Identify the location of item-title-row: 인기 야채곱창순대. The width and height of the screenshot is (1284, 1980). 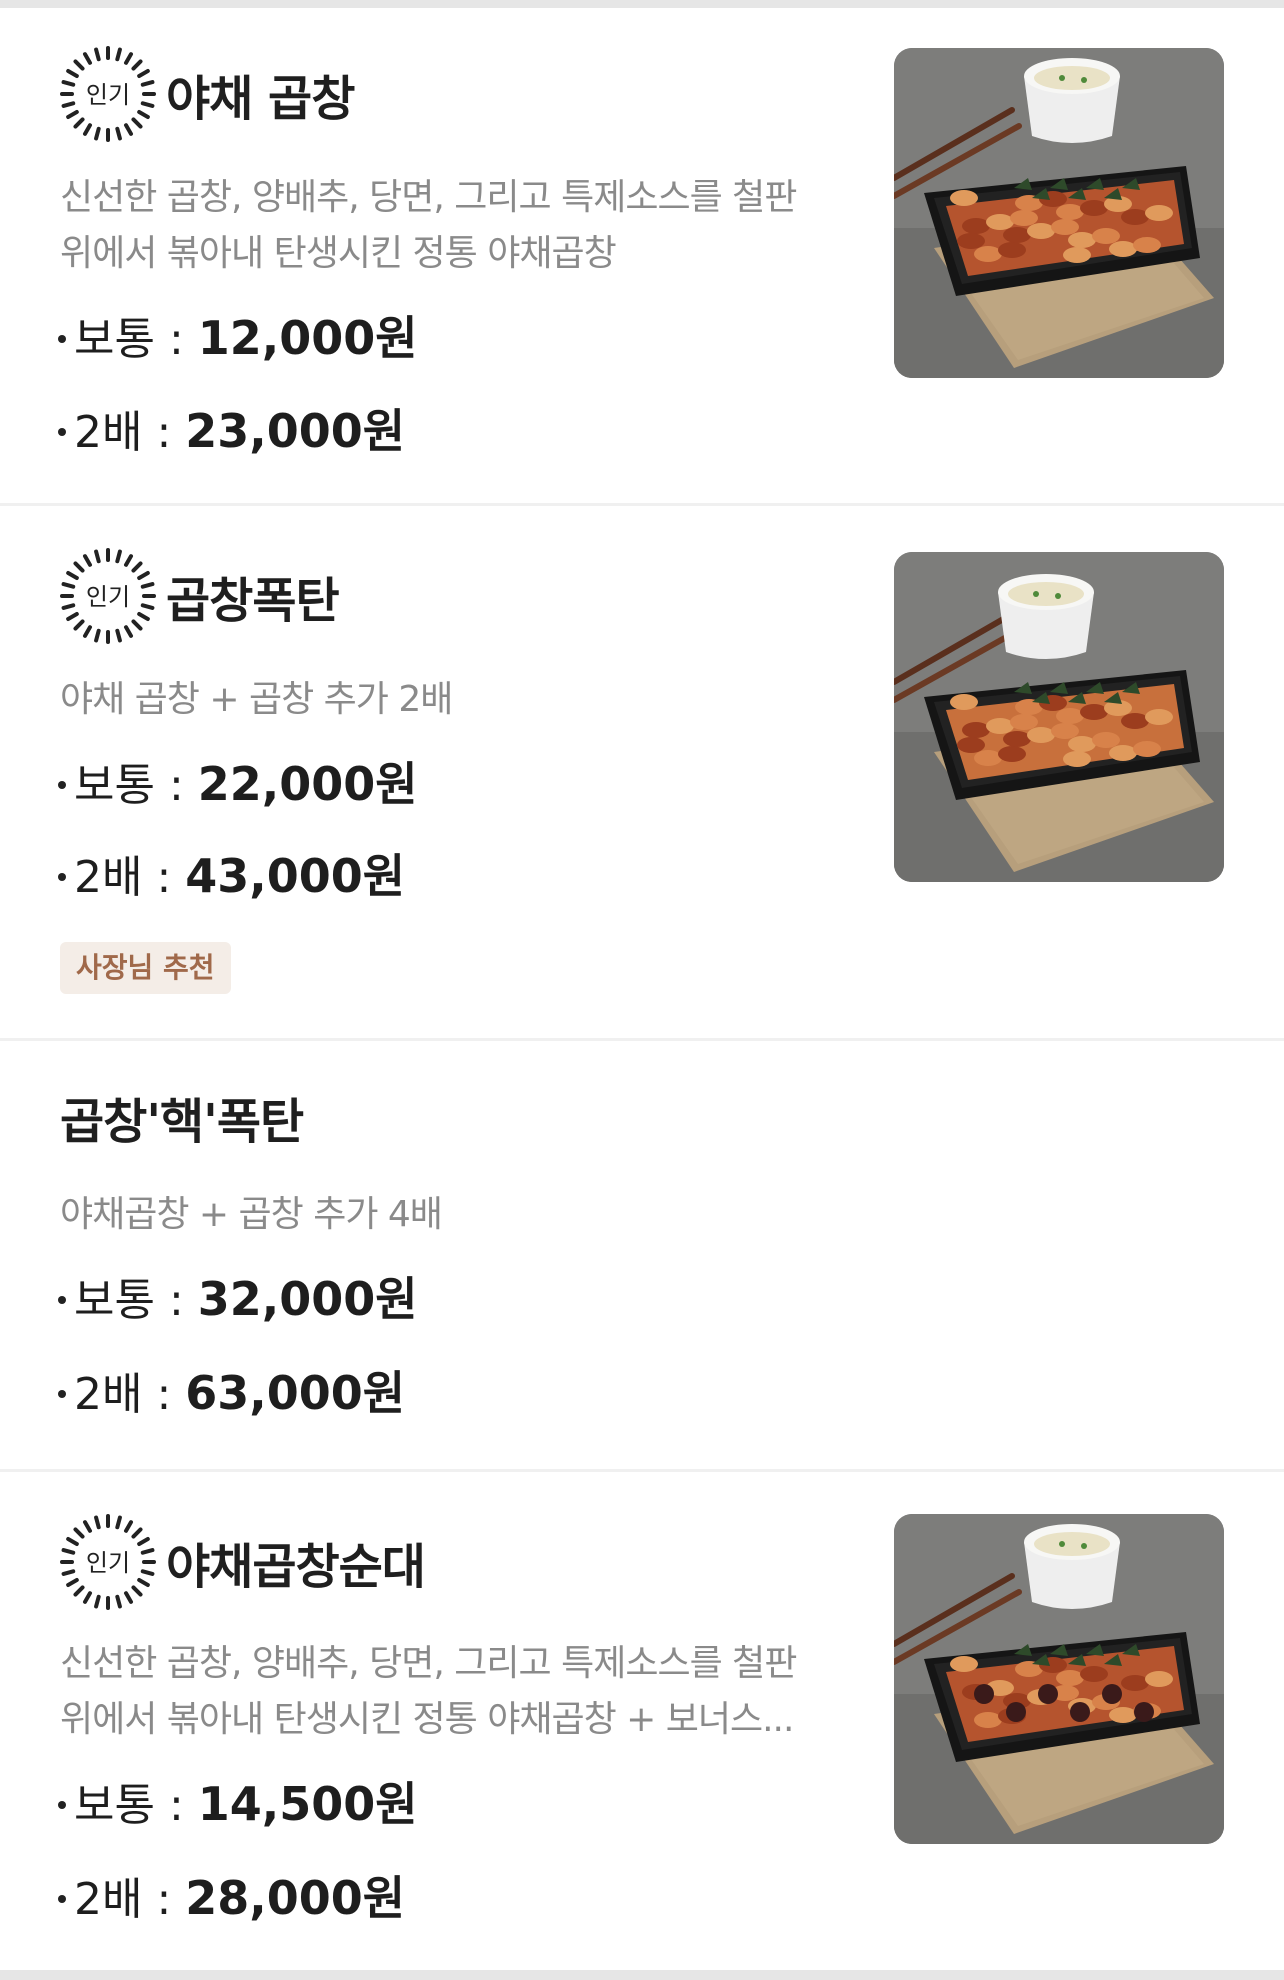
(243, 1562).